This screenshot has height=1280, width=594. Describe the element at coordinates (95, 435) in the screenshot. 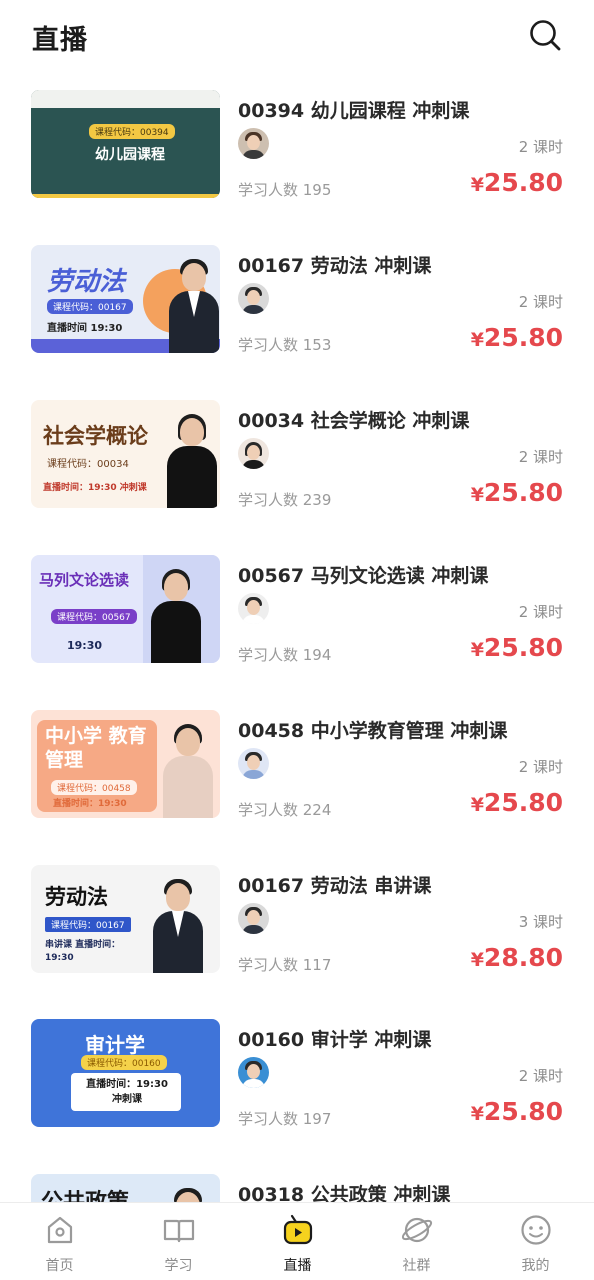

I see `cover-title: 社会学概论` at that location.